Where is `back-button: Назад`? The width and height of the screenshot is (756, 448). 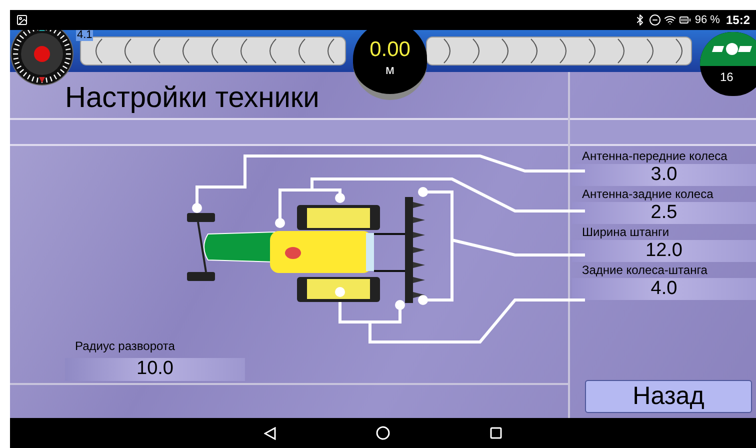 back-button: Назад is located at coordinates (668, 396).